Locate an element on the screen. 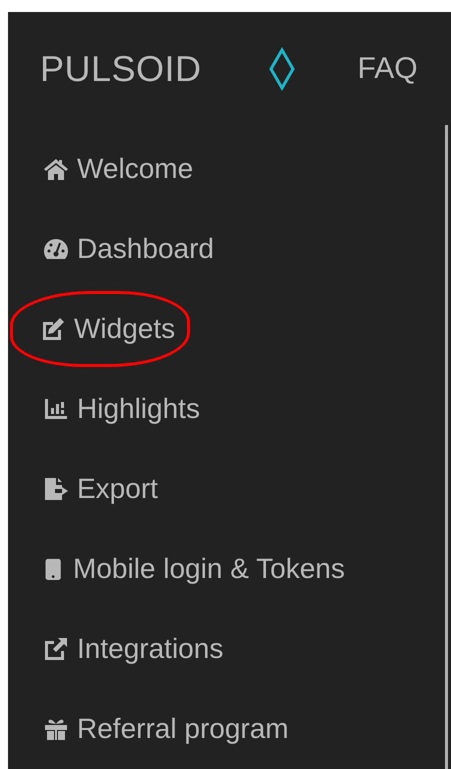  sidebar-item: Mobile login & Tokens is located at coordinates (194, 569).